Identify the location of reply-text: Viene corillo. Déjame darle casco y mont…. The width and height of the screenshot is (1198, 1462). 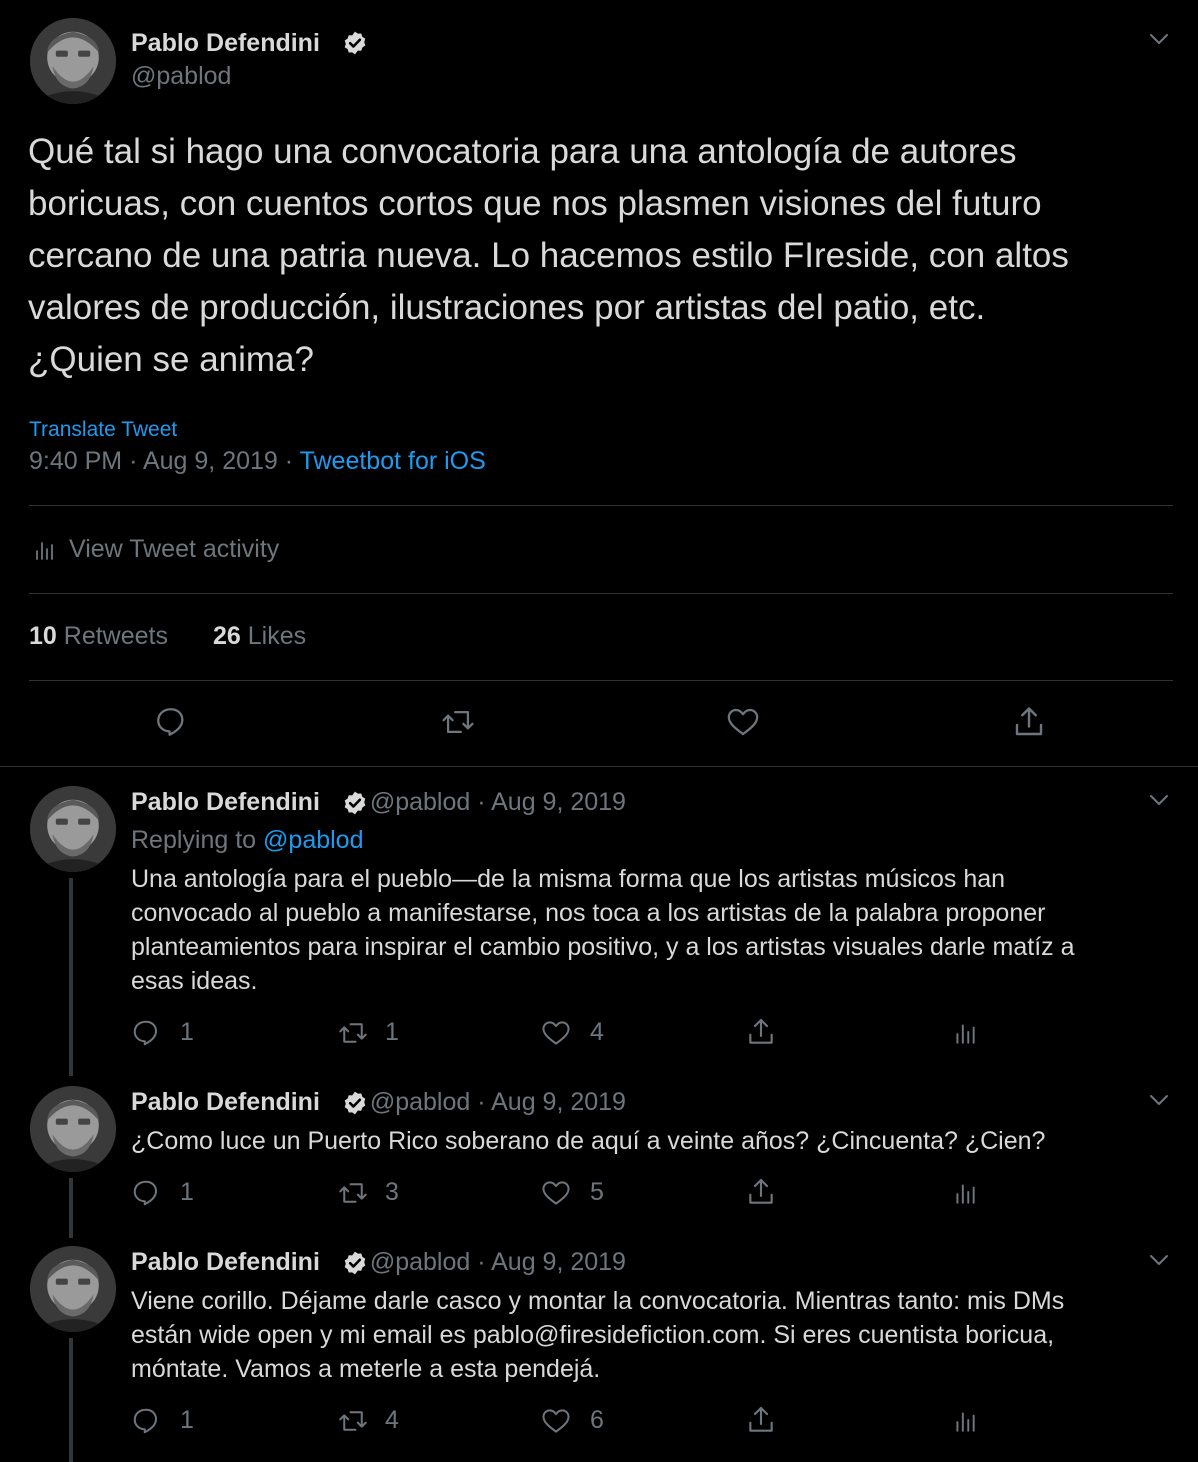
(651, 1335).